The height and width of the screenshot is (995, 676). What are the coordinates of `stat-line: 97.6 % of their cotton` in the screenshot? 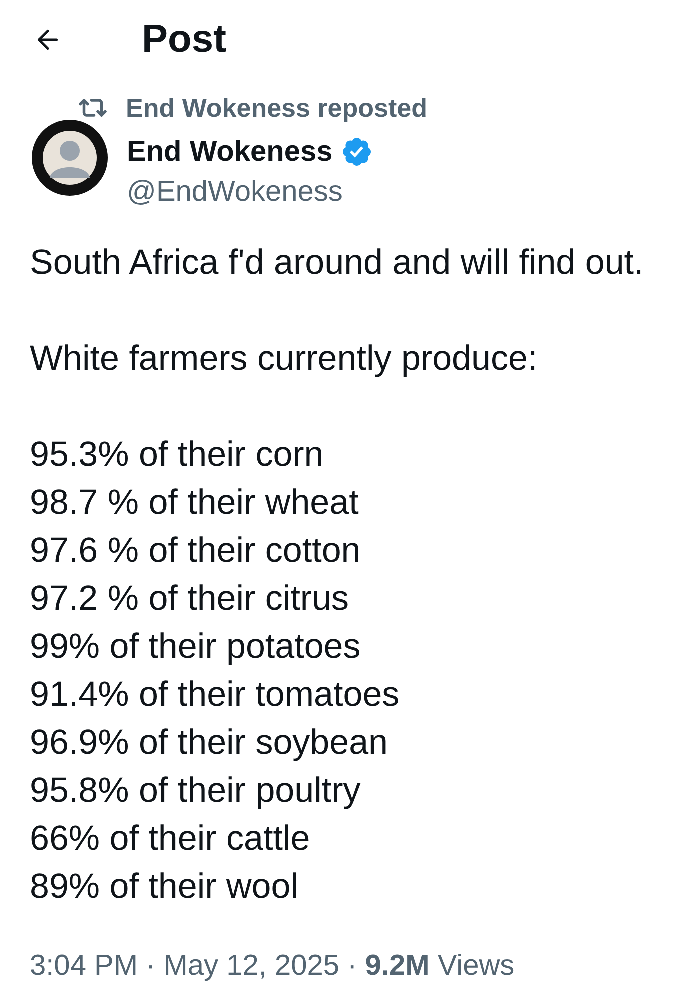 It's located at (195, 551).